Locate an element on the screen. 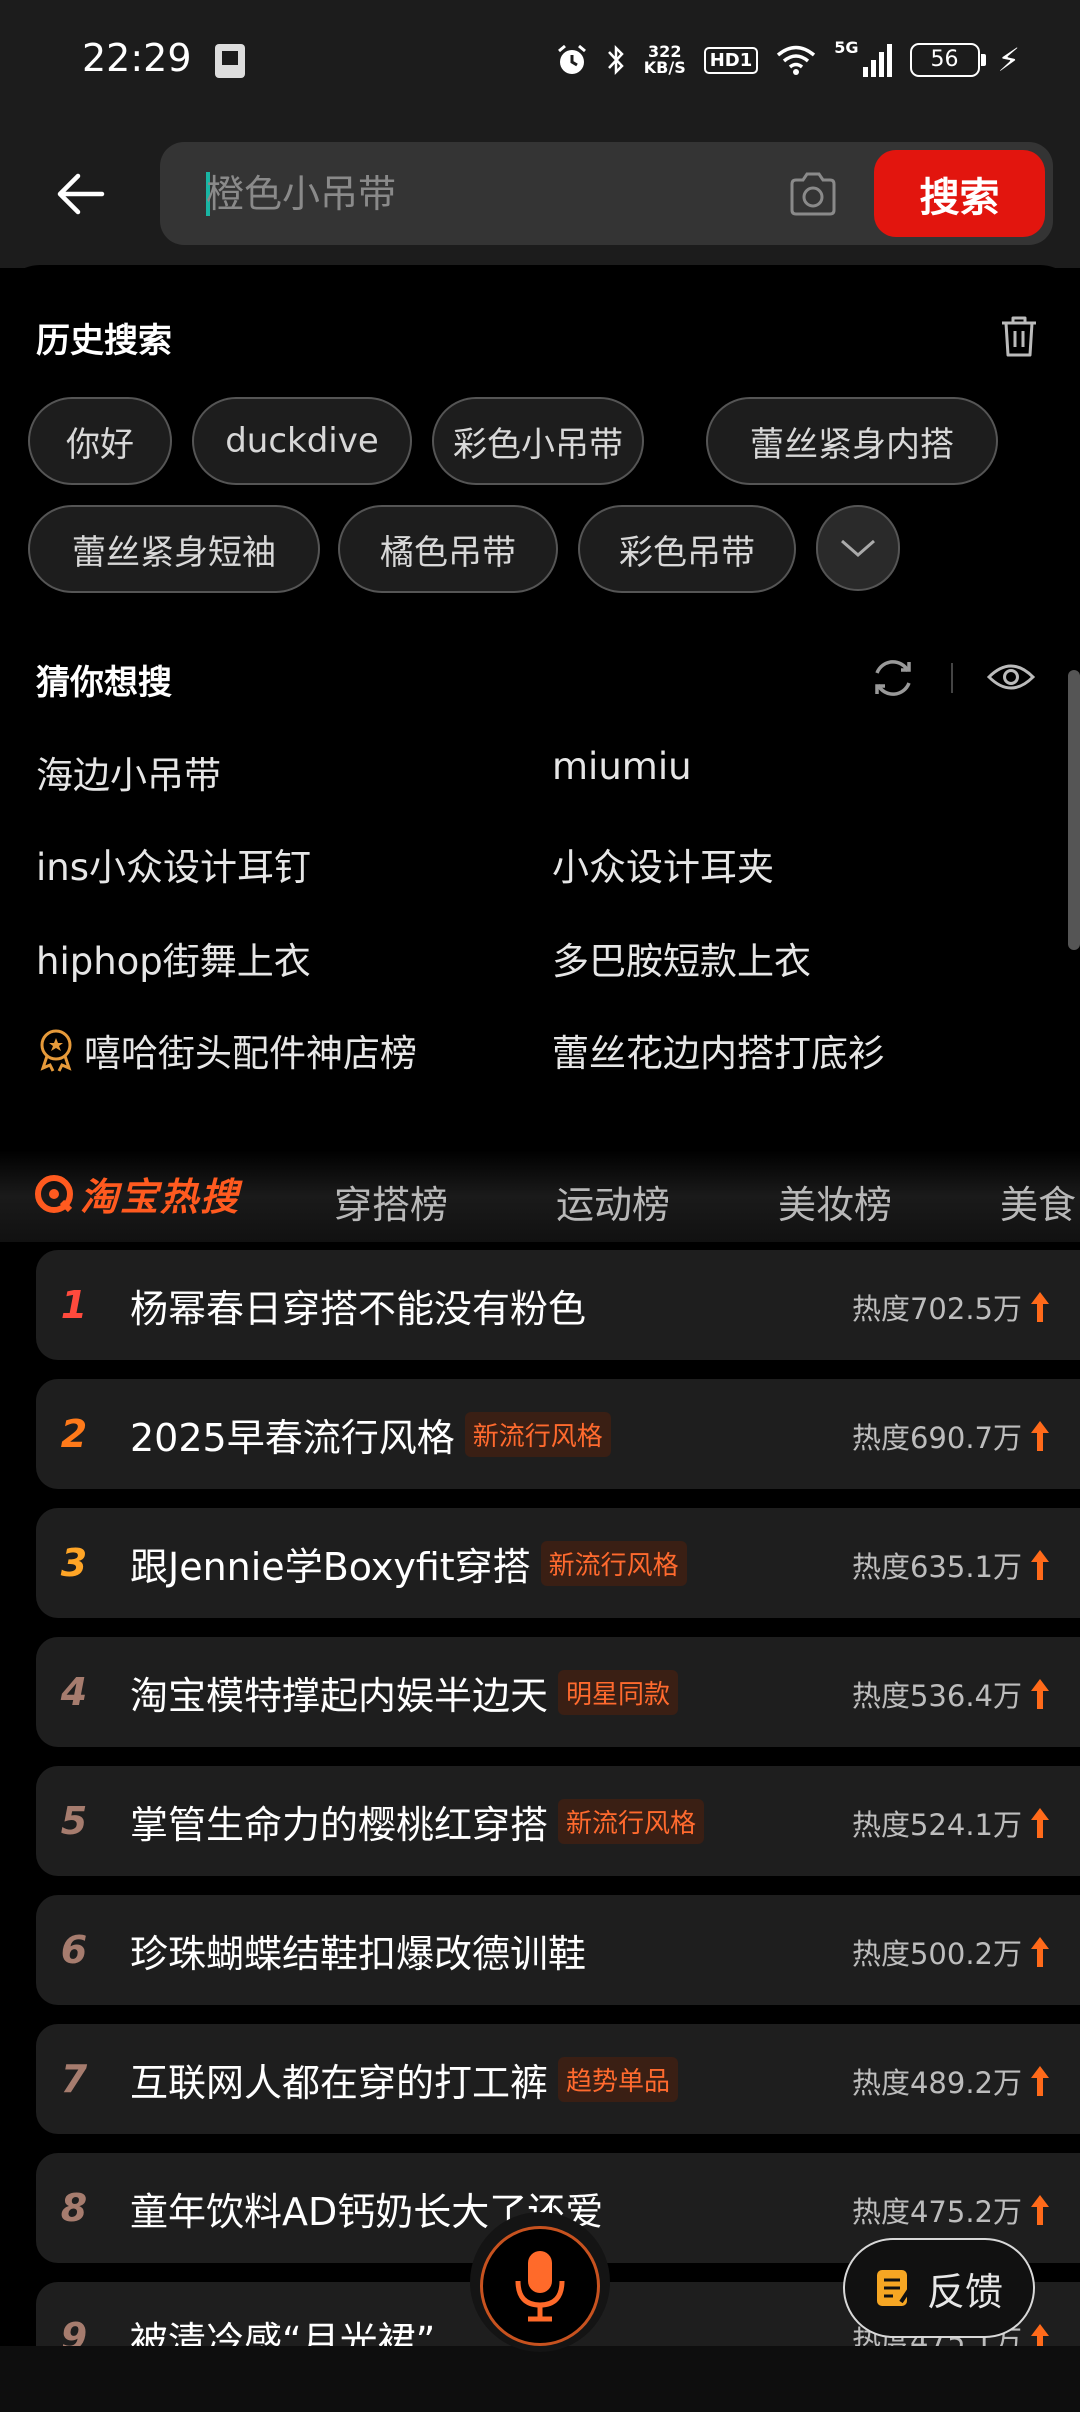 The height and width of the screenshot is (2412, 1080). status-icons: 322 KB/S HD1 5G 56 ⚡ is located at coordinates (788, 60).